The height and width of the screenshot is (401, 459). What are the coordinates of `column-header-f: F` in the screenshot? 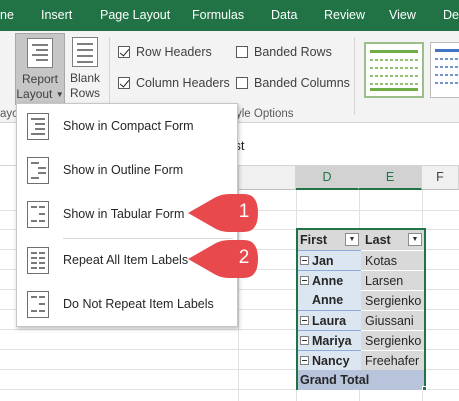 It's located at (440, 178).